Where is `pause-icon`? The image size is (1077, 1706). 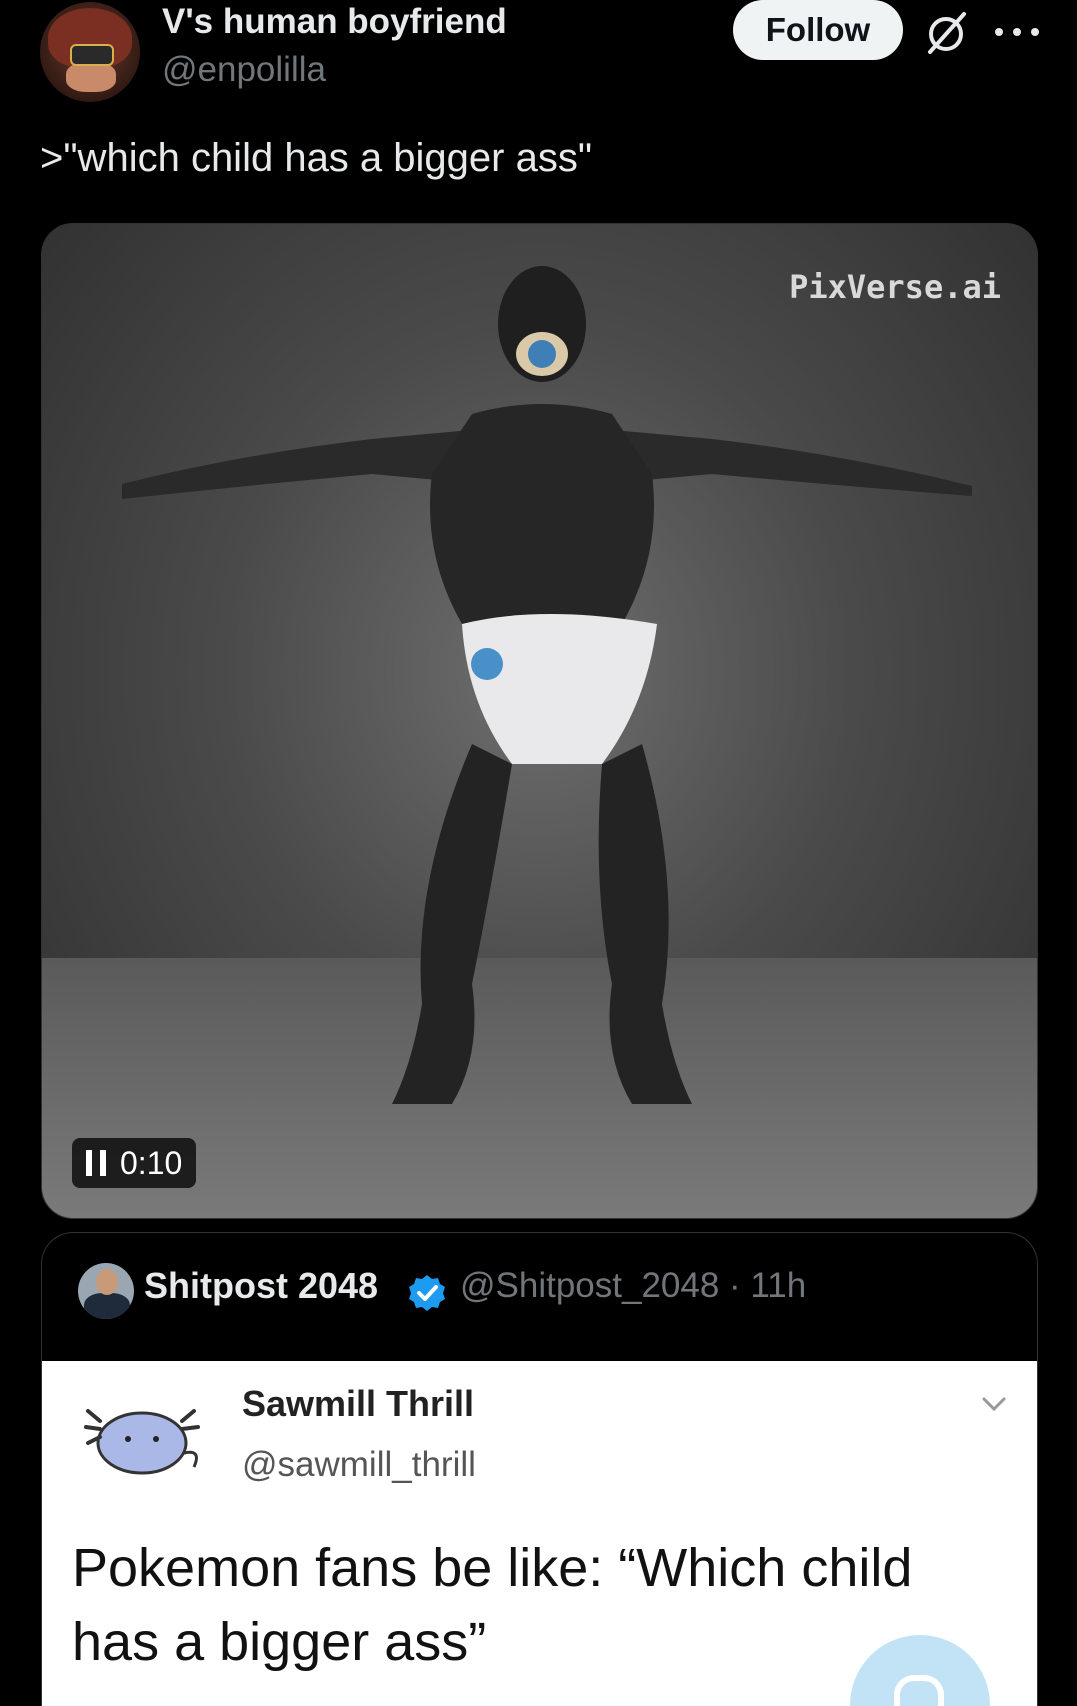
pause-icon is located at coordinates (96, 1163).